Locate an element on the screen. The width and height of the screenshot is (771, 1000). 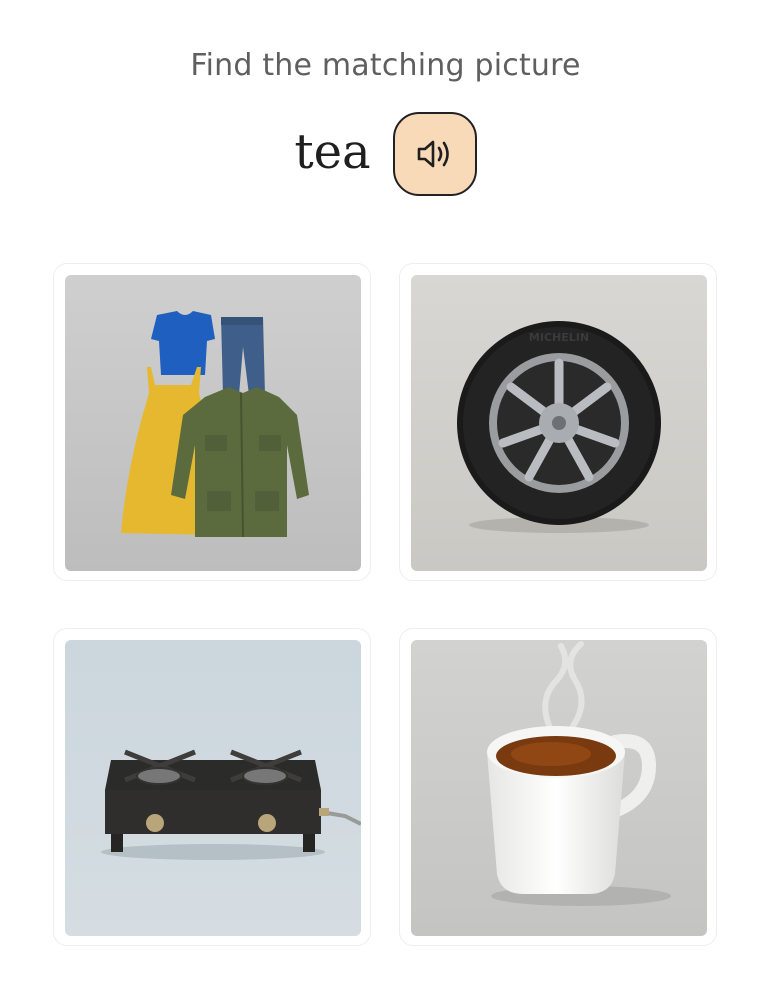
tire-image: MICHELIN is located at coordinates (559, 423).